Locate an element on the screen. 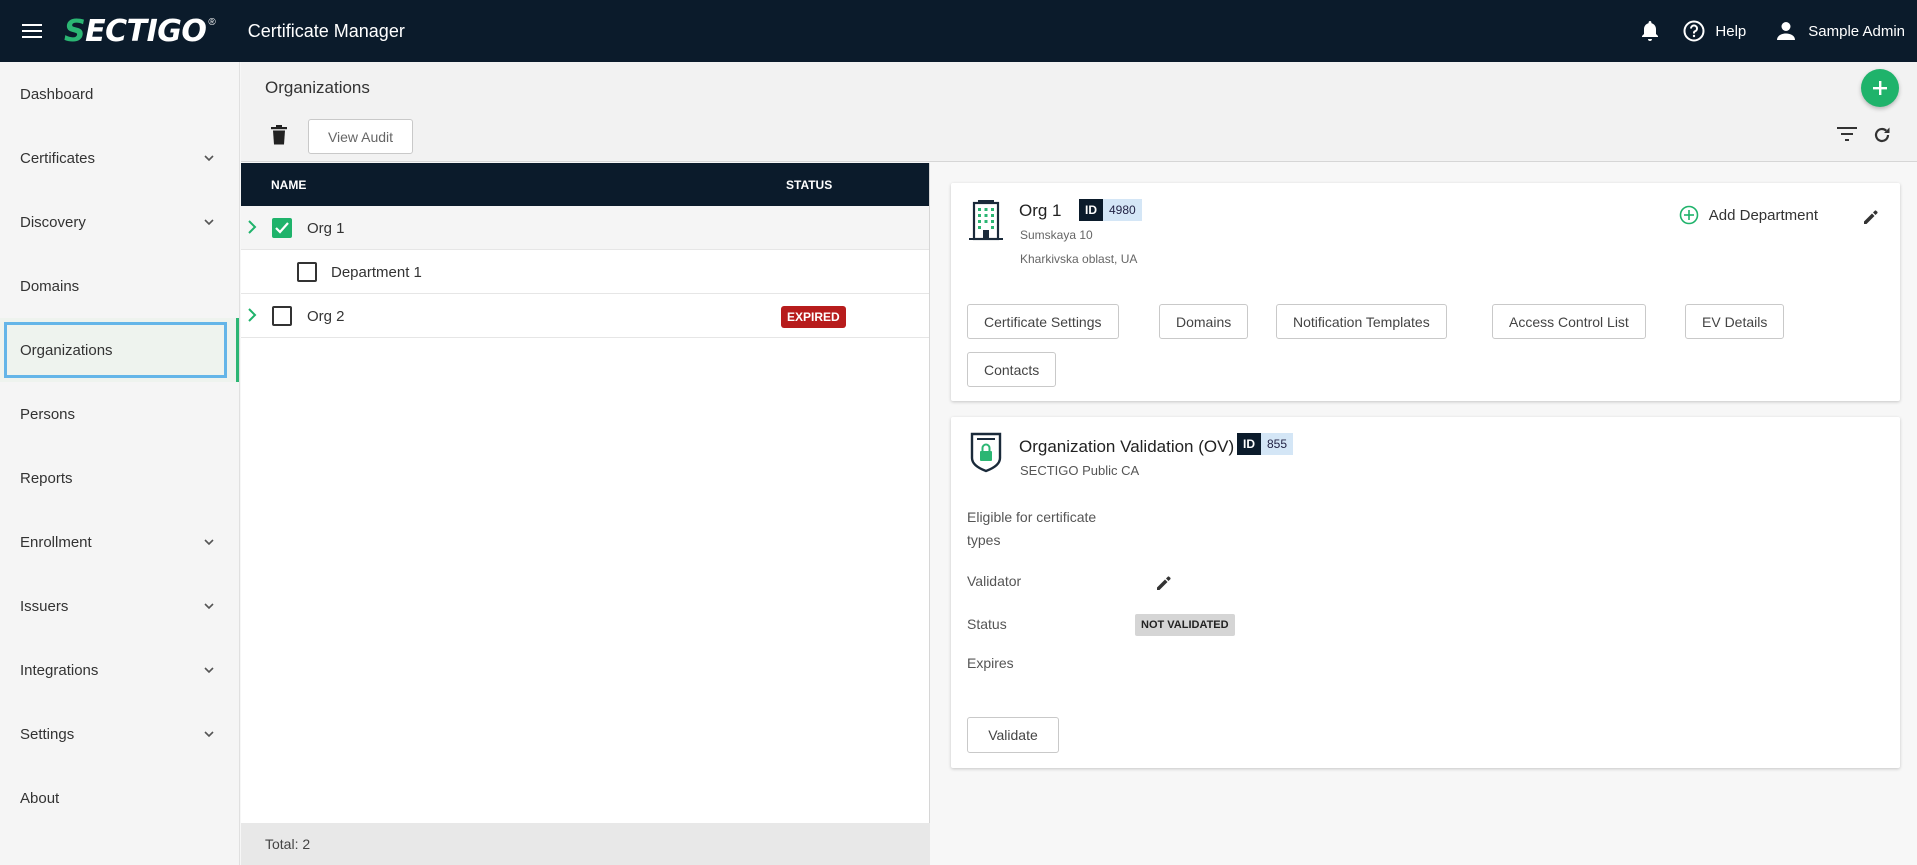  access-control-list-button: Access Control List is located at coordinates (1569, 321).